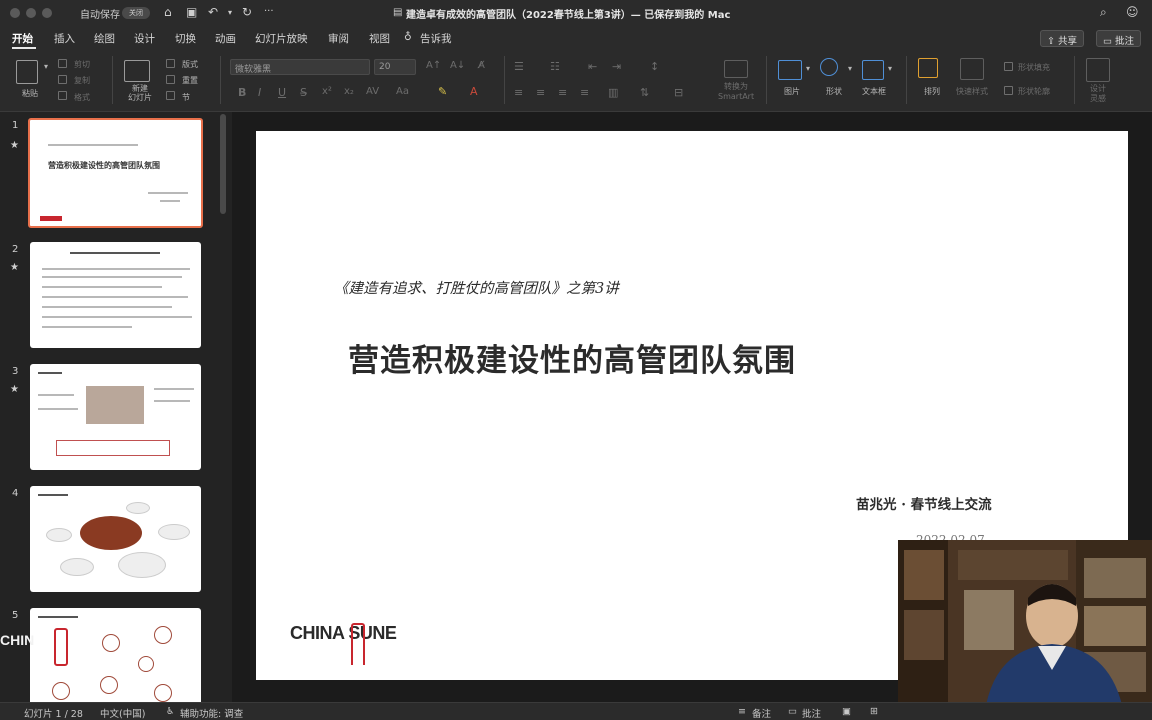 This screenshot has height=720, width=1152. What do you see at coordinates (874, 91) in the screenshot?
I see `textbox-label: 文本框` at bounding box center [874, 91].